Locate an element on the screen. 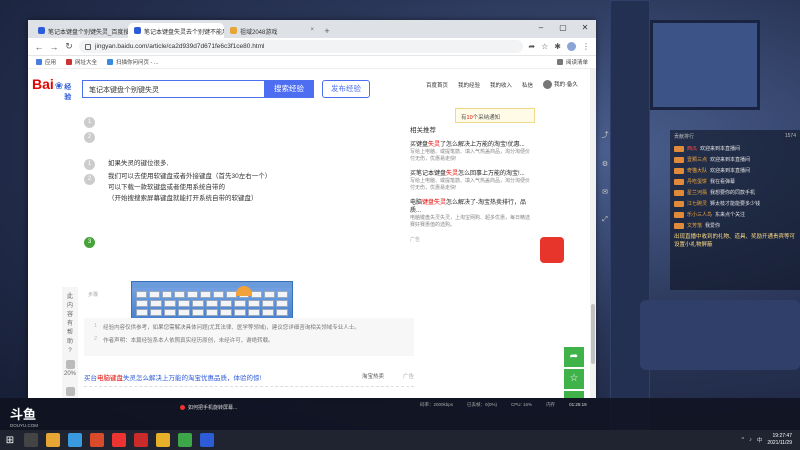  search-taskbar-icon is located at coordinates (31, 440).